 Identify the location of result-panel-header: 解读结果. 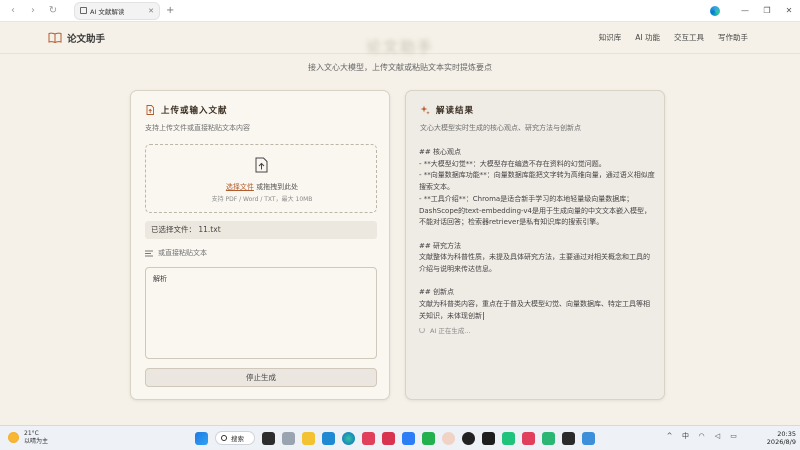
(447, 110).